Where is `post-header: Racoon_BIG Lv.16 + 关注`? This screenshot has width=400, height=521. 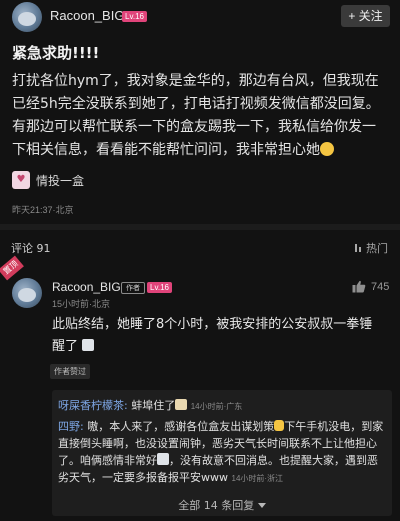 post-header: Racoon_BIG Lv.16 + 关注 is located at coordinates (200, 18).